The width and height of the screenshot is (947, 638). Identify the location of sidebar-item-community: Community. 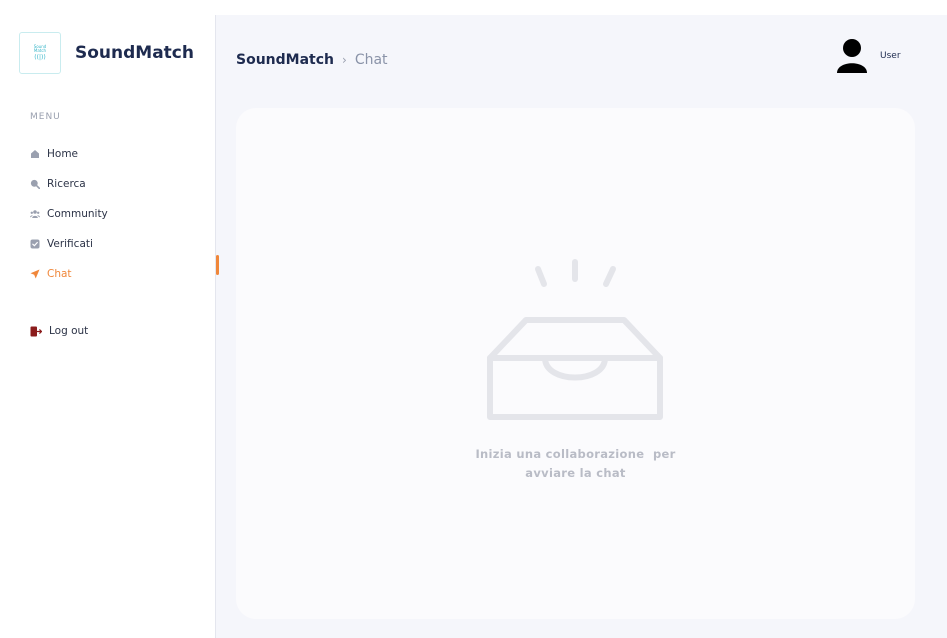
(69, 214).